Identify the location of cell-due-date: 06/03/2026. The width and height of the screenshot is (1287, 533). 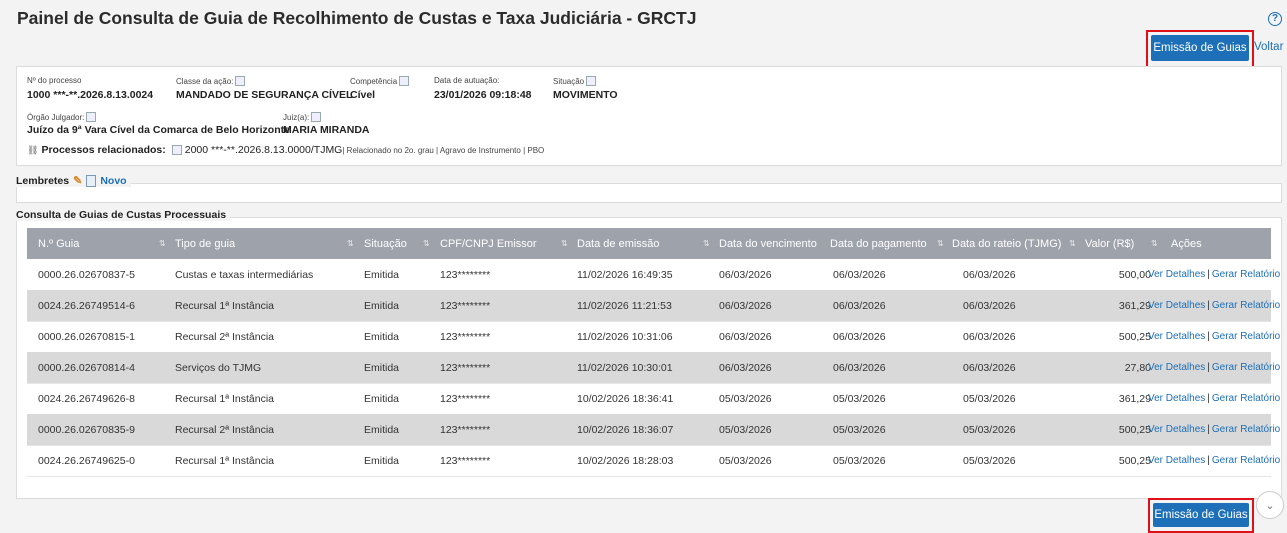
(745, 305).